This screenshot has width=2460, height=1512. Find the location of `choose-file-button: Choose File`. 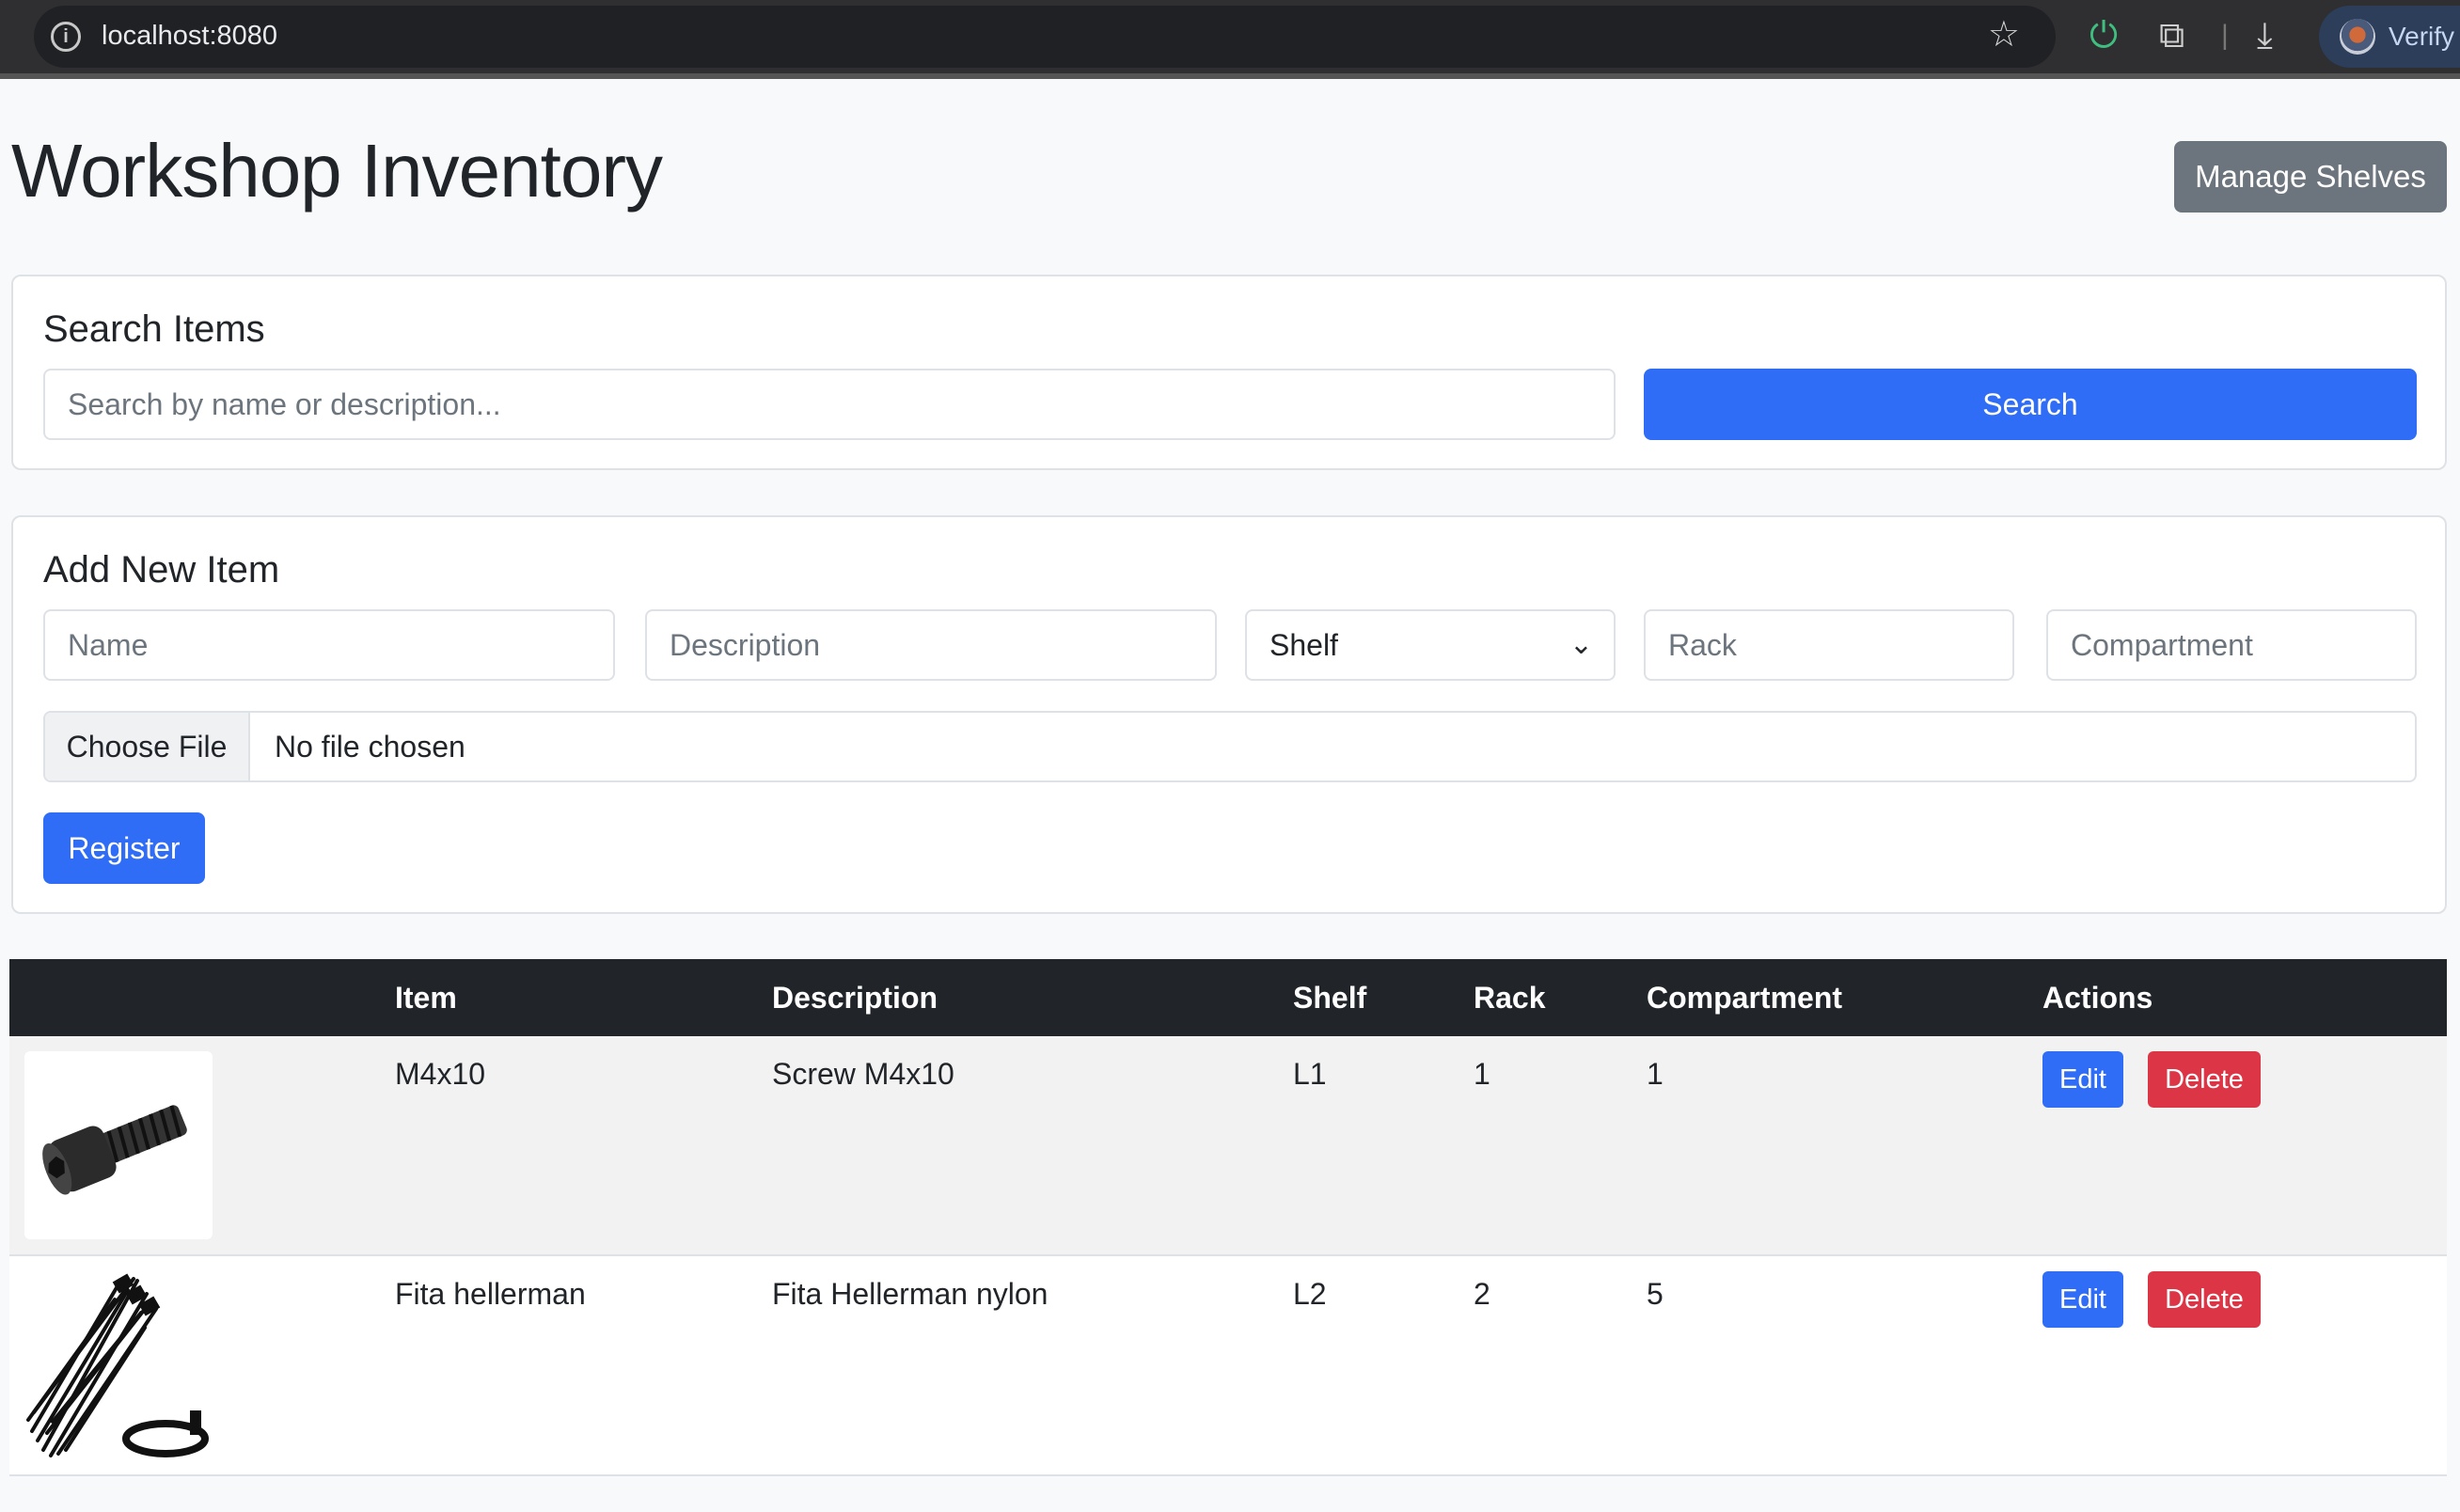

choose-file-button: Choose File is located at coordinates (148, 747).